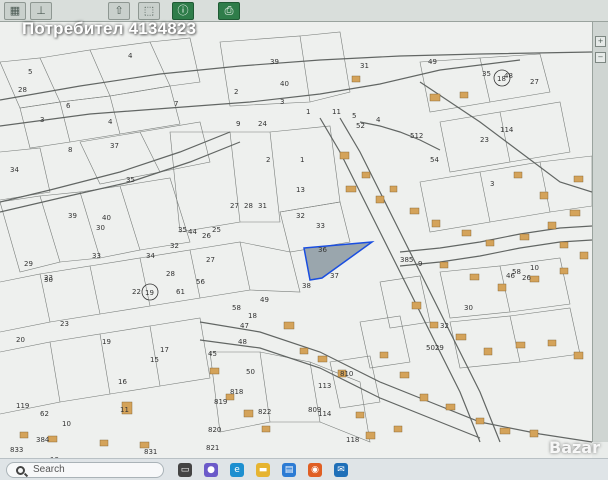 The width and height of the screenshot is (608, 480). I want to click on parcel-label: 820, so click(214, 430).